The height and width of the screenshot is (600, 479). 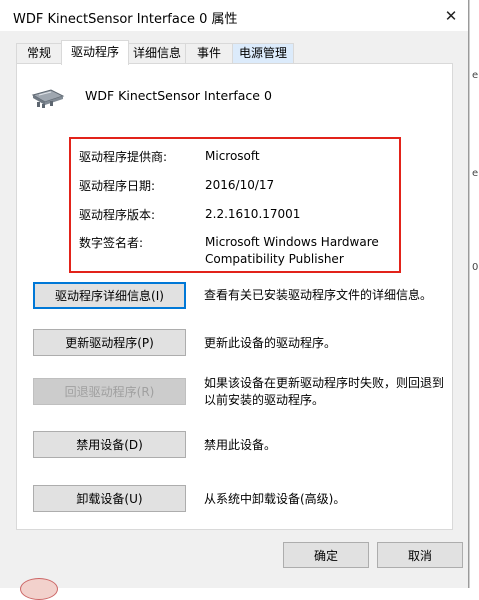 What do you see at coordinates (326, 555) in the screenshot?
I see `ok-button: 确定` at bounding box center [326, 555].